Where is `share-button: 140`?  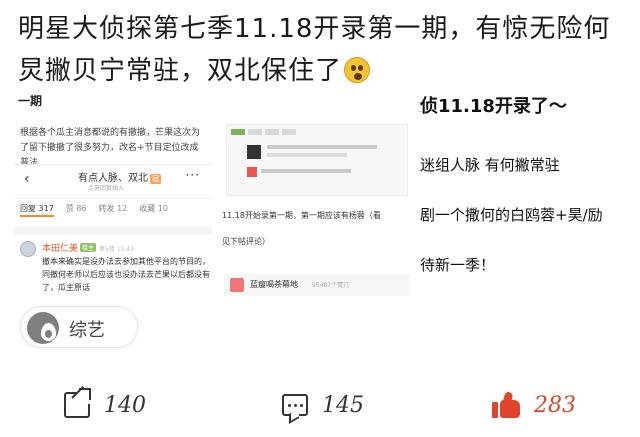 share-button: 140 is located at coordinates (105, 404).